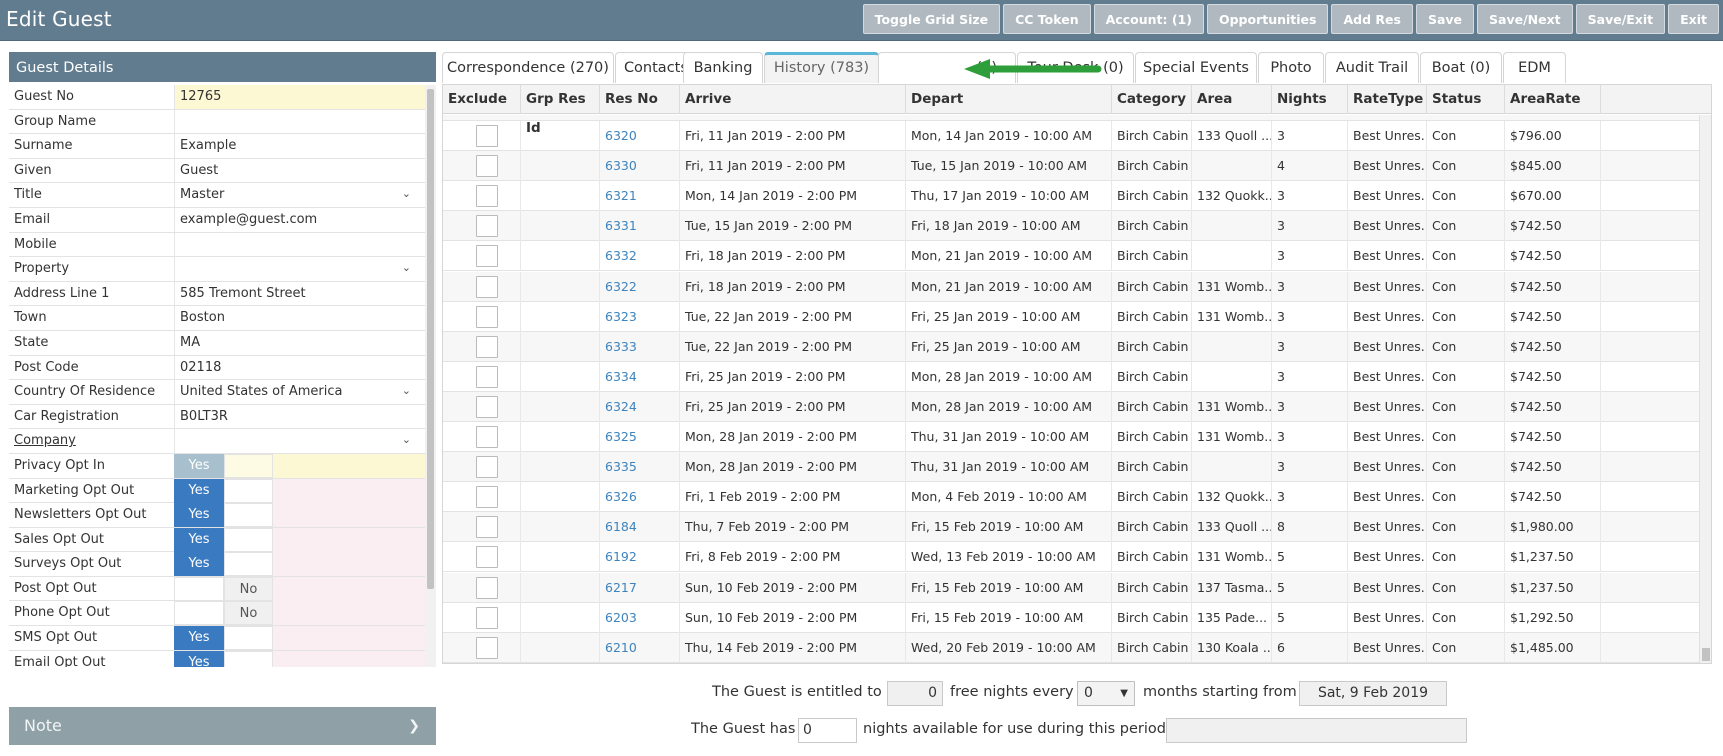  I want to click on chevron-up-icon: ❯, so click(414, 726).